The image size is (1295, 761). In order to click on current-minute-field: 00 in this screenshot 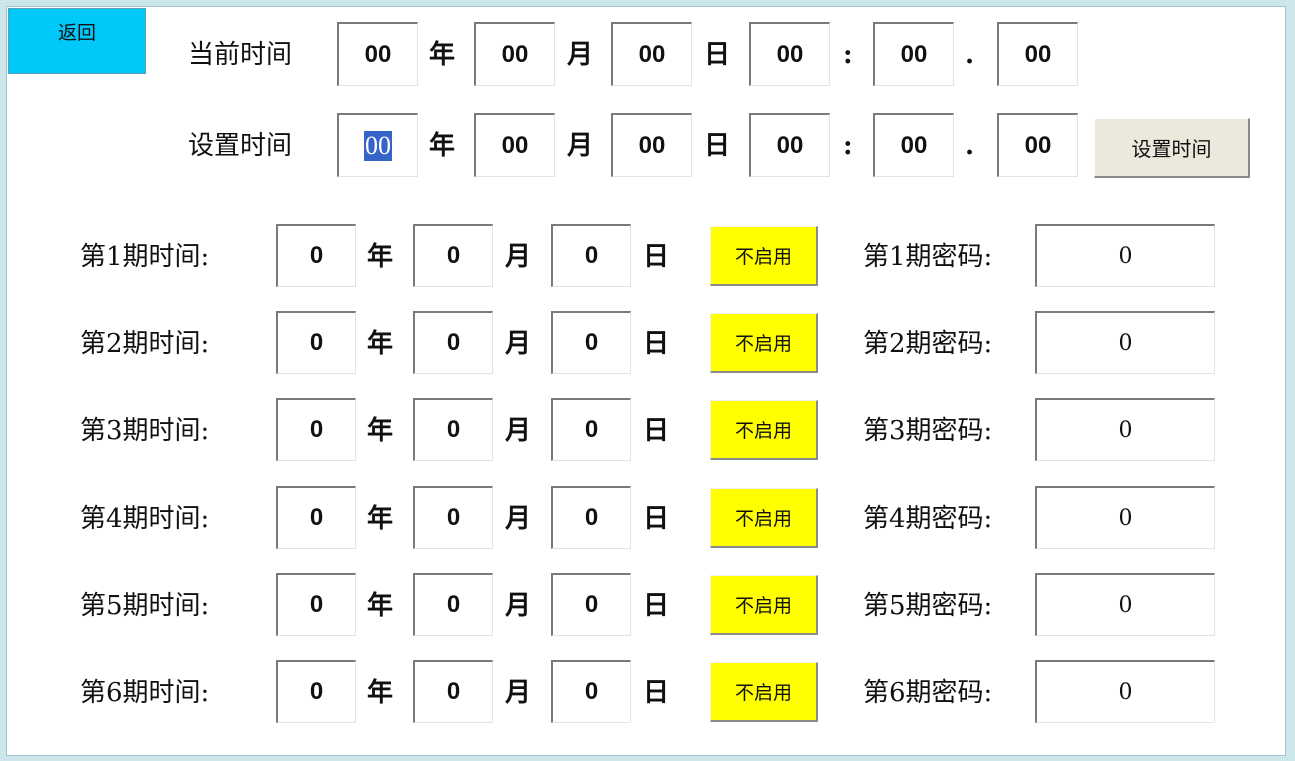, I will do `click(913, 54)`.